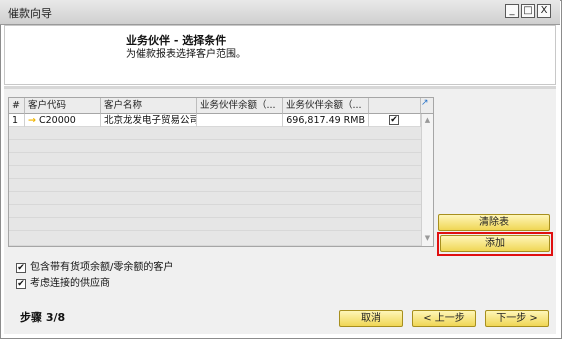 The image size is (562, 339). Describe the element at coordinates (395, 106) in the screenshot. I see `column-header-select` at that location.